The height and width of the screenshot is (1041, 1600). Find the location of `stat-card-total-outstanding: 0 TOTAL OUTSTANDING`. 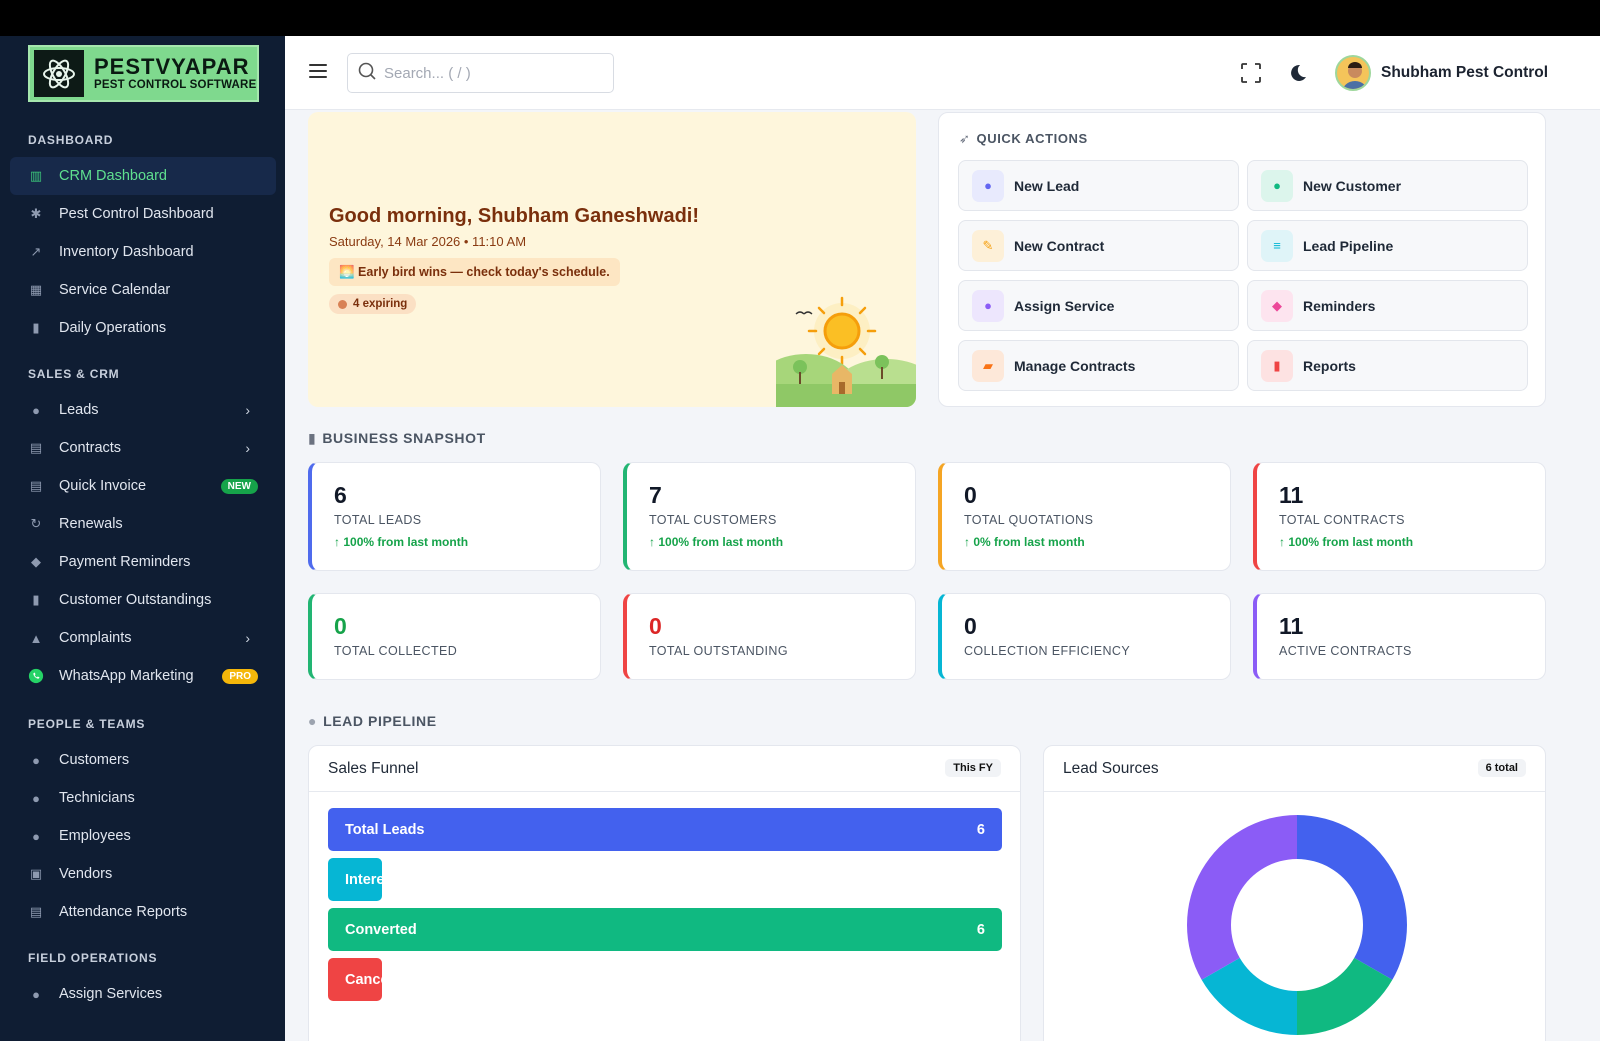

stat-card-total-outstanding: 0 TOTAL OUTSTANDING is located at coordinates (769, 636).